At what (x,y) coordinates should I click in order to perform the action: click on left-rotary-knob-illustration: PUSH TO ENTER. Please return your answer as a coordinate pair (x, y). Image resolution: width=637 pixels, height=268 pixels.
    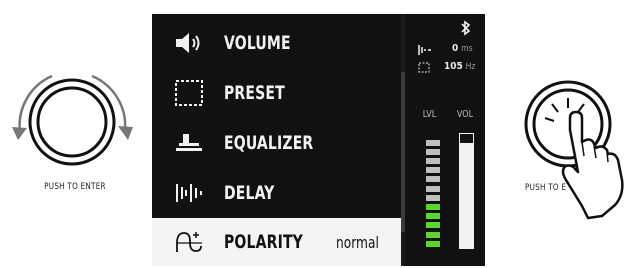
    Looking at the image, I should click on (75, 140).